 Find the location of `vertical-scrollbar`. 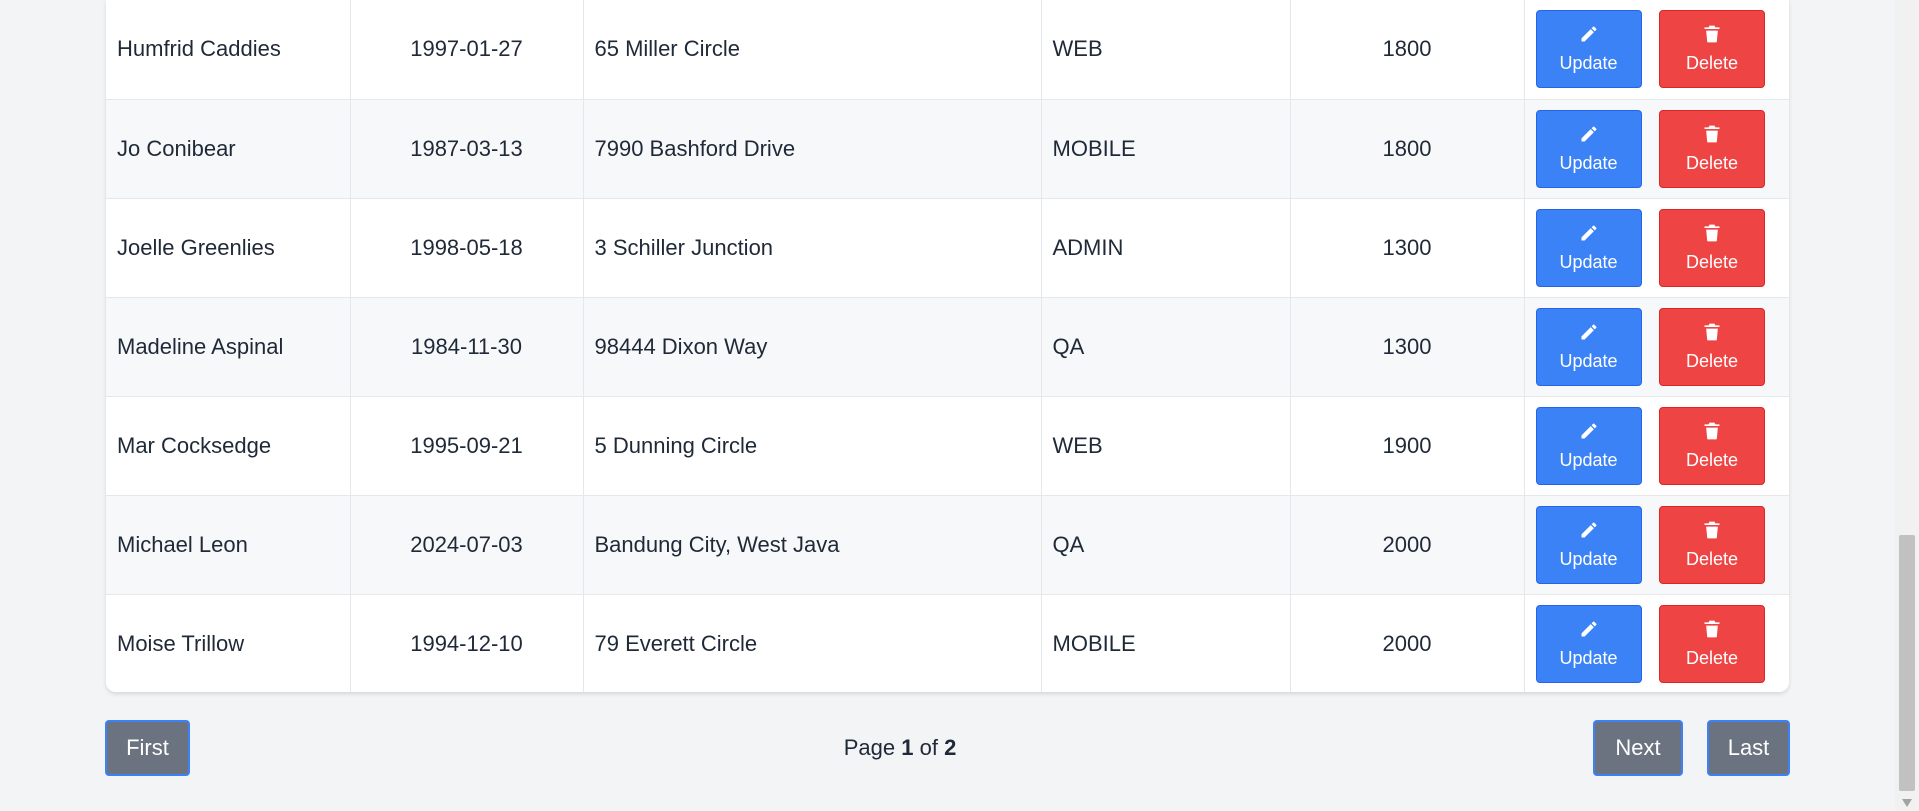

vertical-scrollbar is located at coordinates (1907, 405).